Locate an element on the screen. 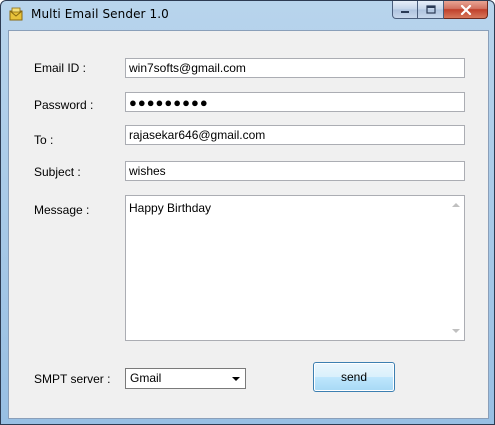  minimize-icon is located at coordinates (405, 11).